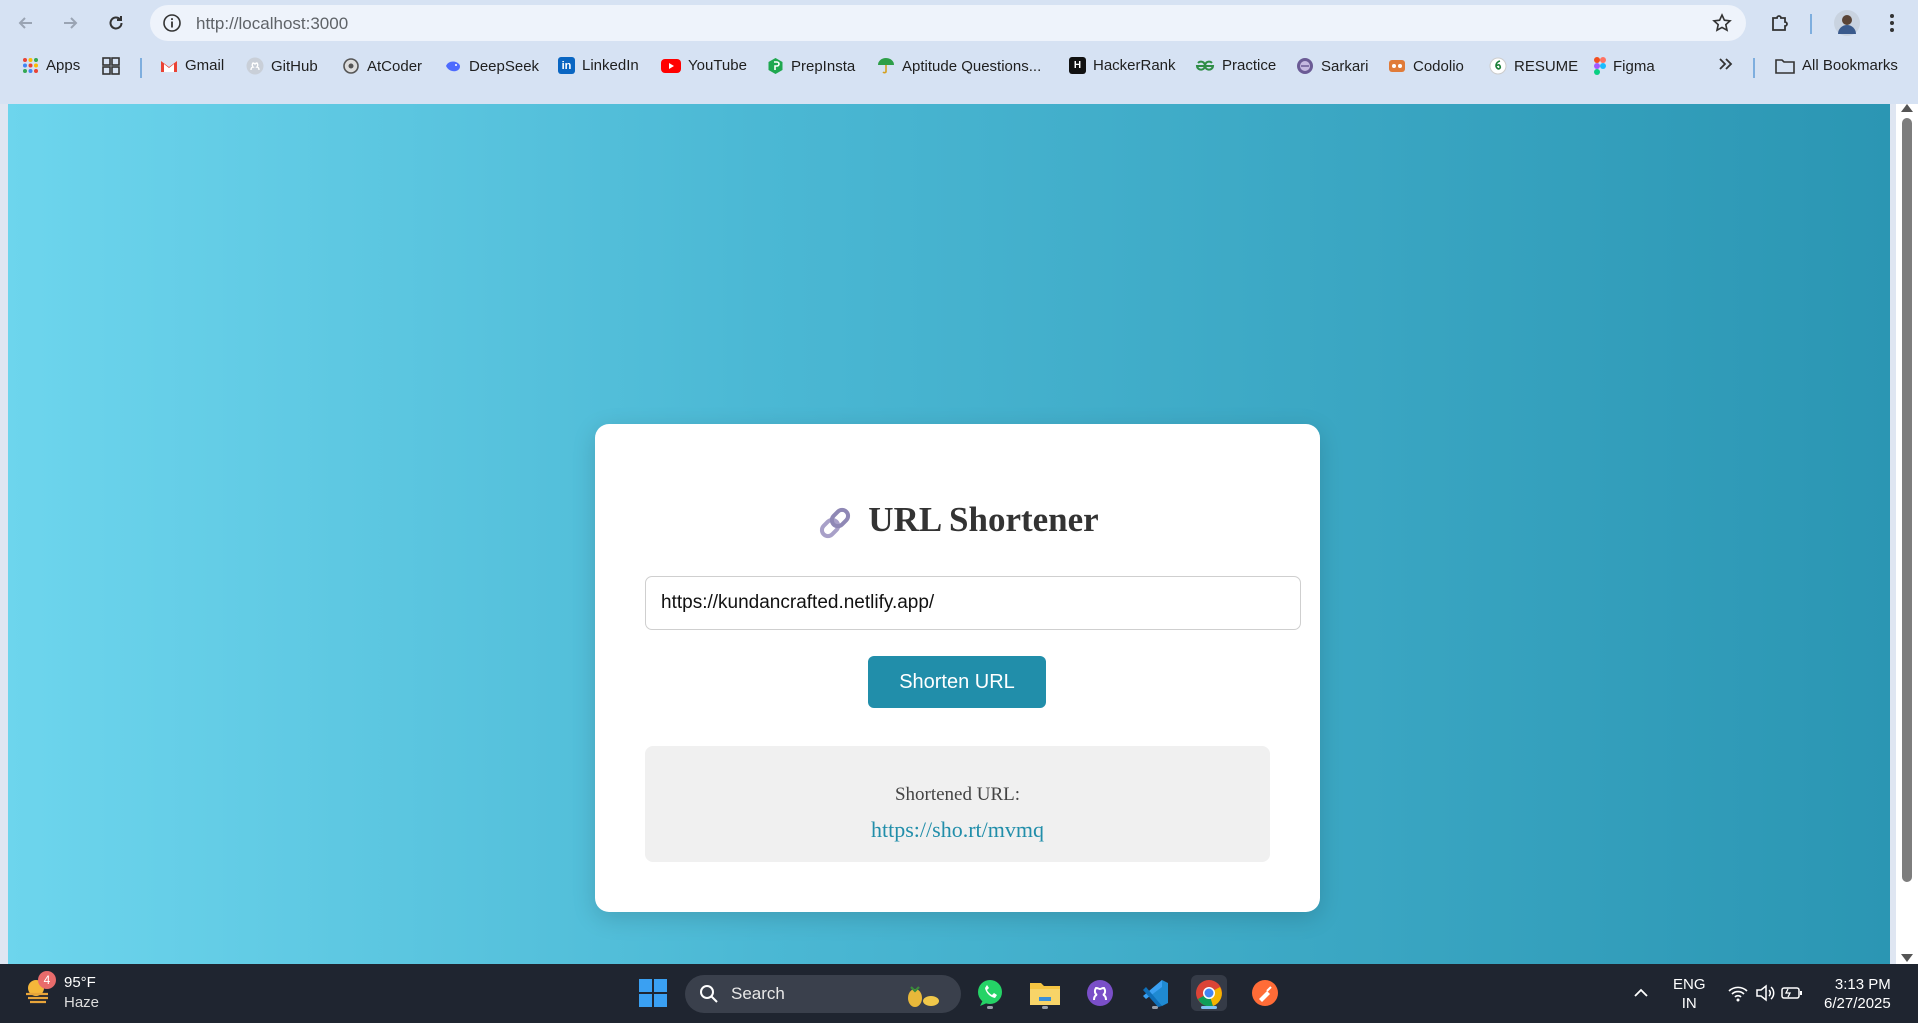  Describe the element at coordinates (1077, 65) in the screenshot. I see `hackerrank-icon: H` at that location.